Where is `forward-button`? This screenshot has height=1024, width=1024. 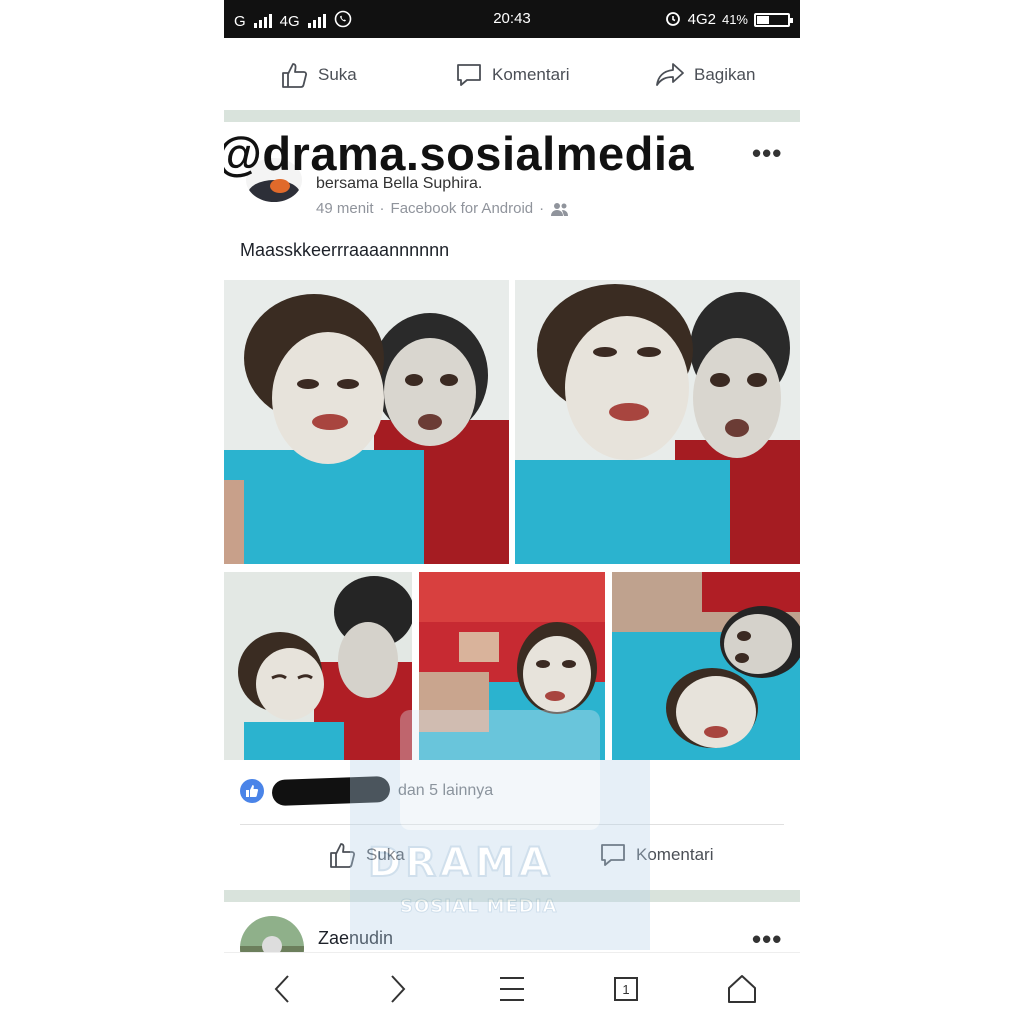 forward-button is located at coordinates (398, 989).